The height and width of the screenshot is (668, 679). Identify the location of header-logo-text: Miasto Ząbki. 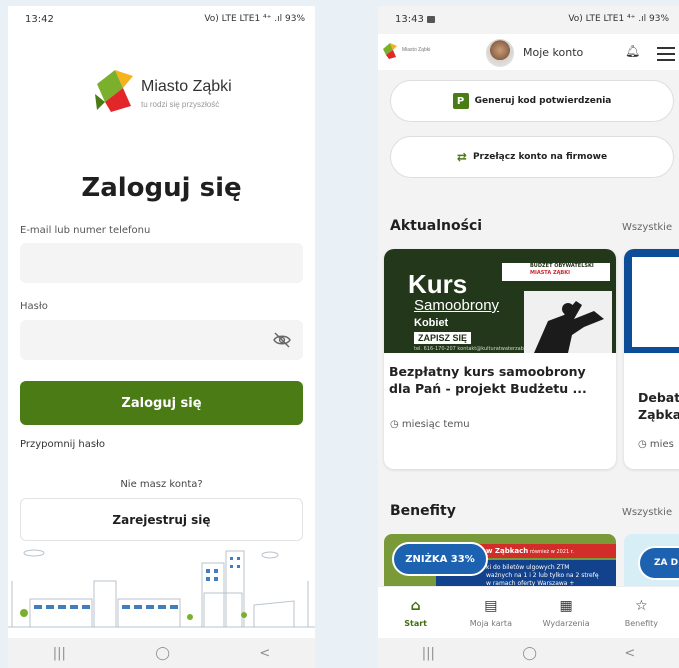
(416, 50).